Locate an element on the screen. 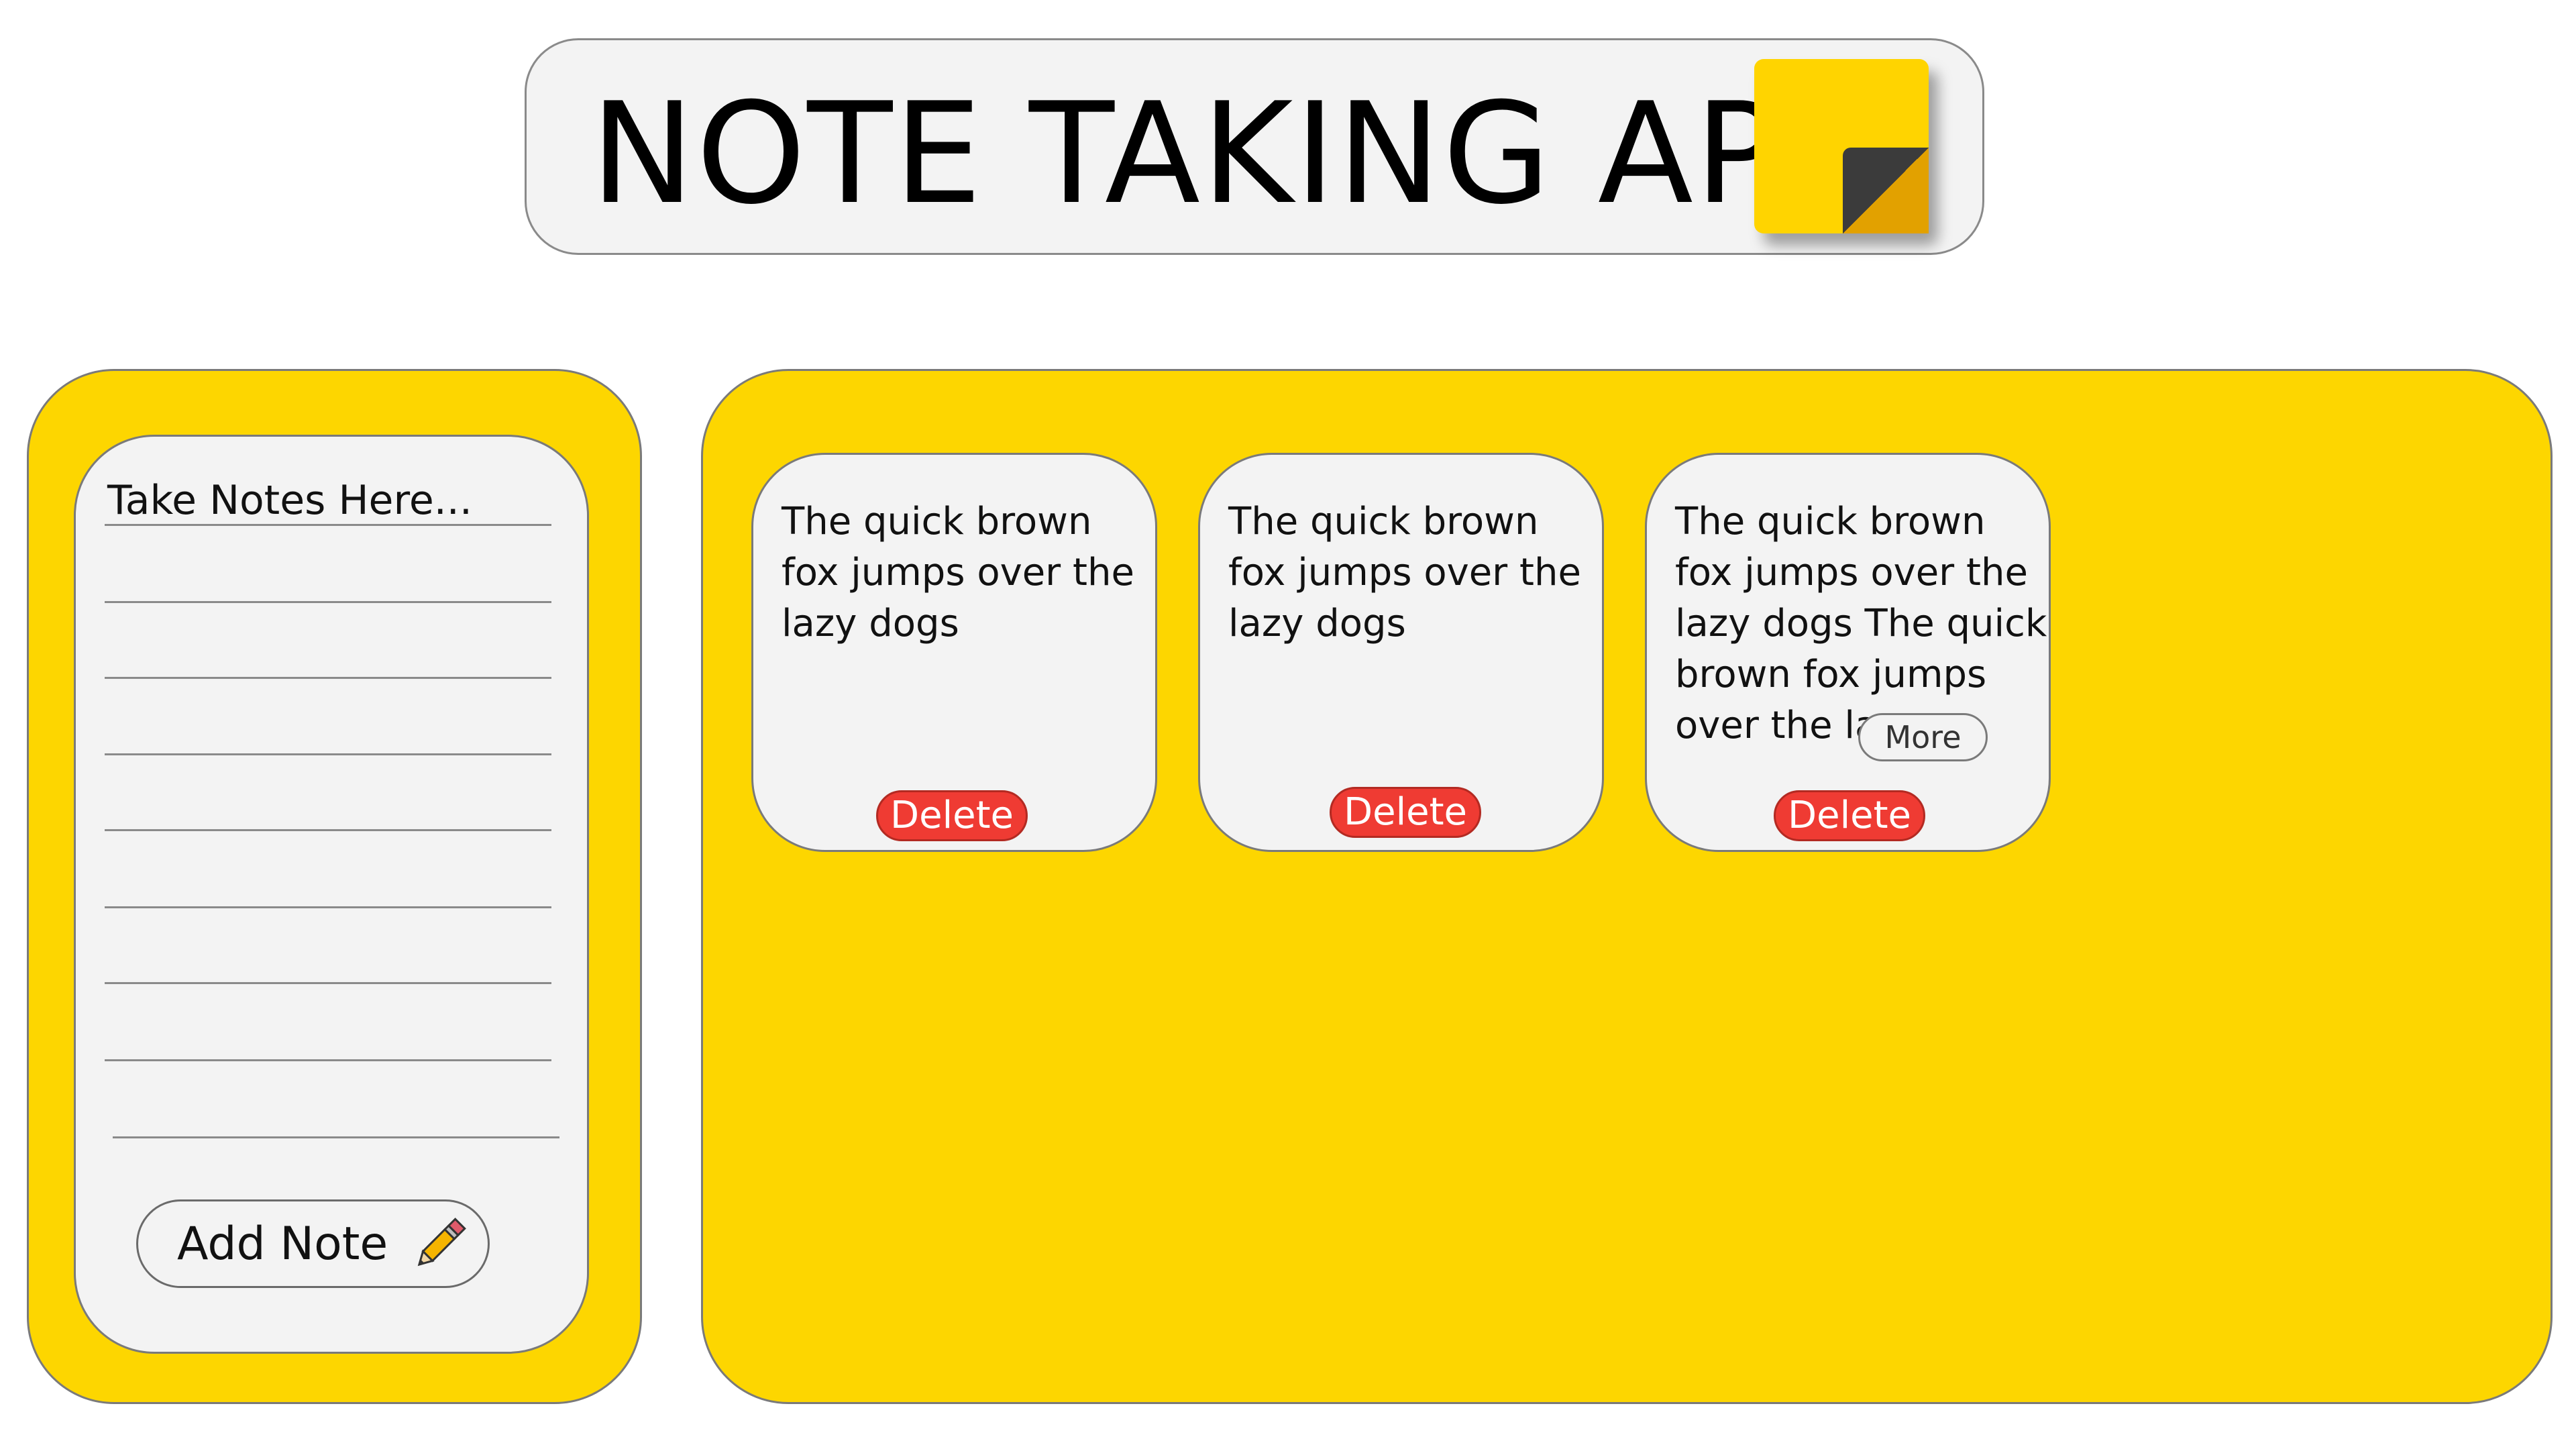 This screenshot has height=1449, width=2576. add-note-button: Add Note is located at coordinates (313, 1243).